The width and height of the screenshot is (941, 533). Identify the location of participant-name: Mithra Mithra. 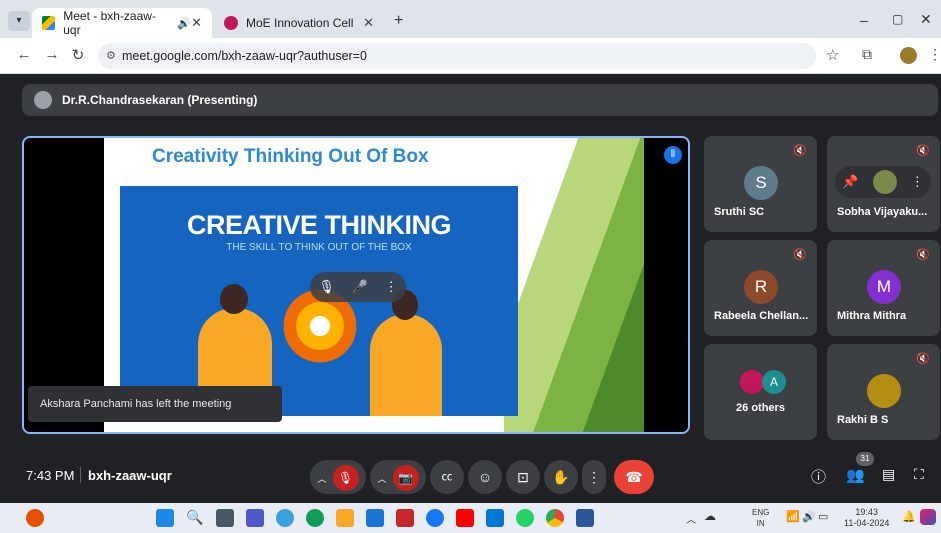
(872, 316).